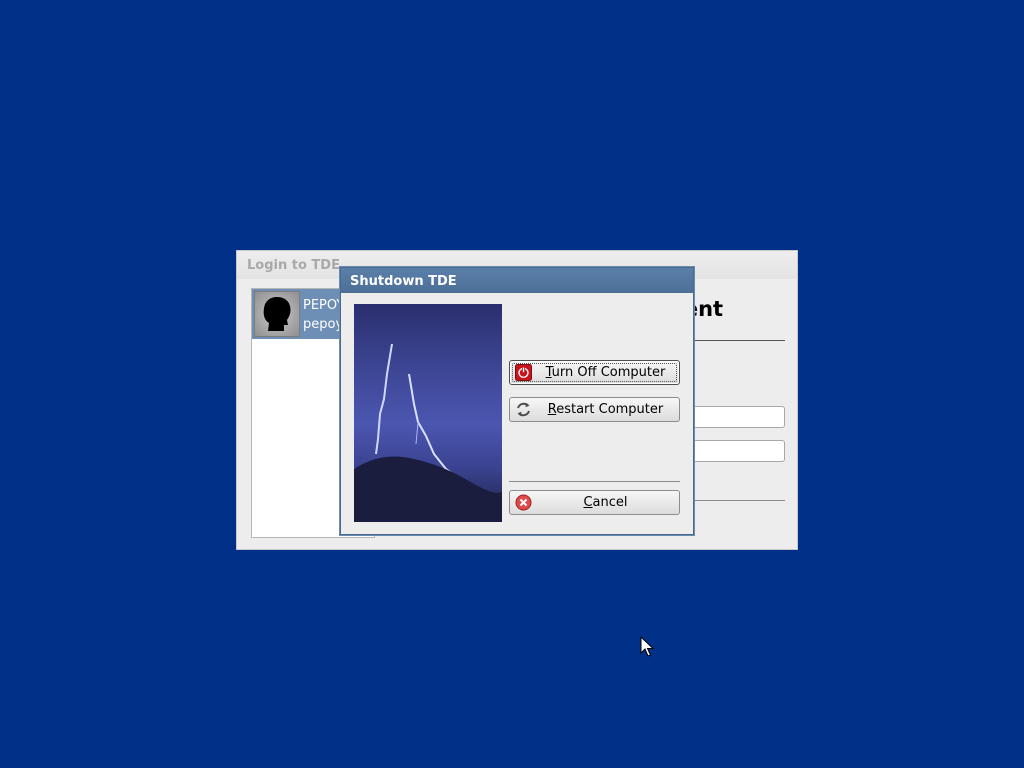  I want to click on shutdown-titlebar: Shutdown TDE, so click(517, 280).